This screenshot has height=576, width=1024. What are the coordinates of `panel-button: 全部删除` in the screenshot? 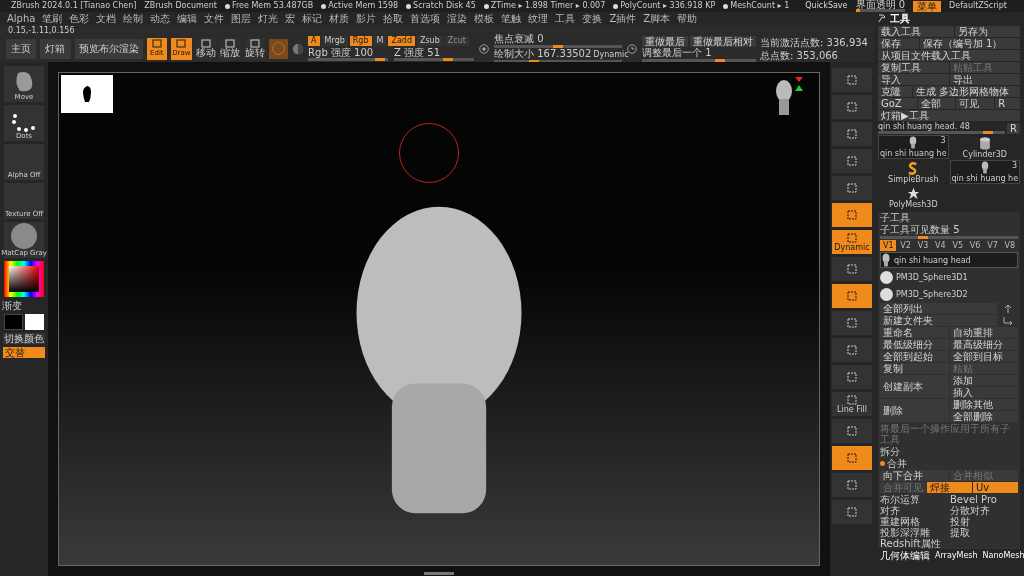 It's located at (983, 416).